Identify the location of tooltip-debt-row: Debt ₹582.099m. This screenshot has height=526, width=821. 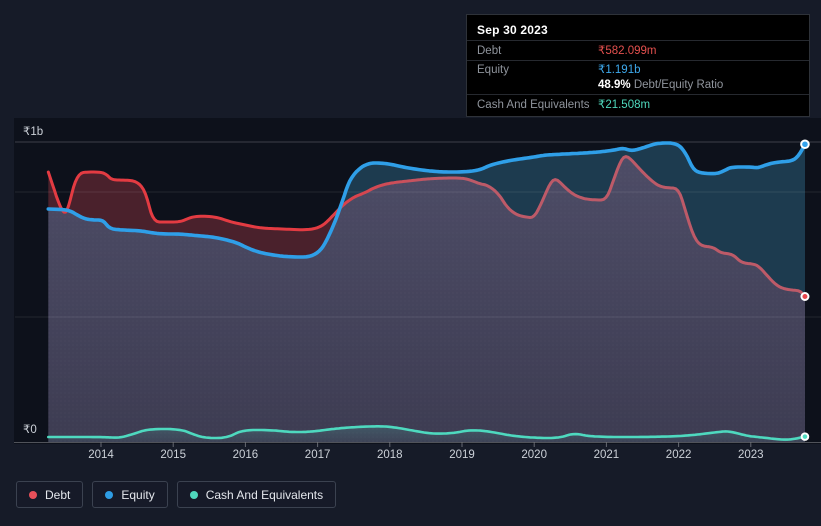
(640, 51).